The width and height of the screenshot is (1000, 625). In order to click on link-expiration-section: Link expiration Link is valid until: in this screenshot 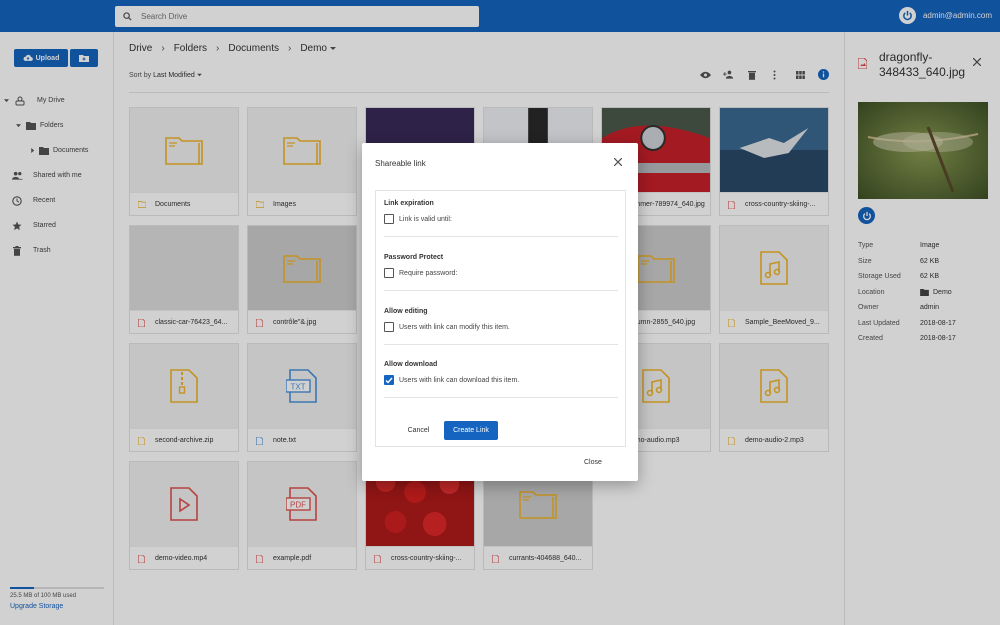, I will do `click(501, 218)`.